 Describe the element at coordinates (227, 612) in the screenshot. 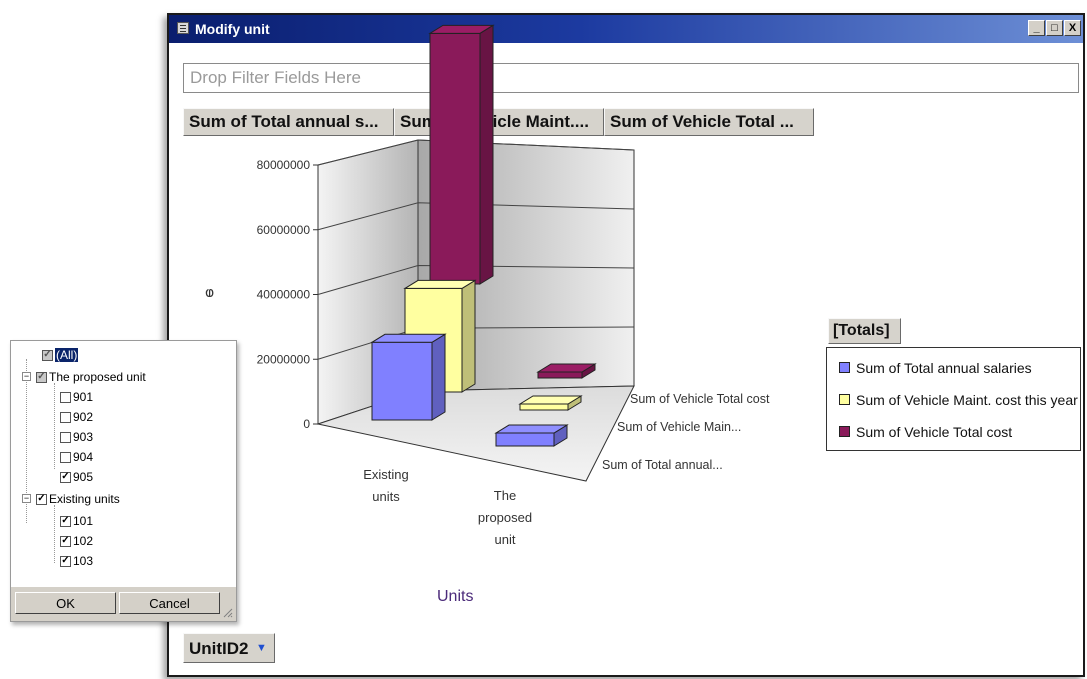

I see `resize-grip-icon` at that location.